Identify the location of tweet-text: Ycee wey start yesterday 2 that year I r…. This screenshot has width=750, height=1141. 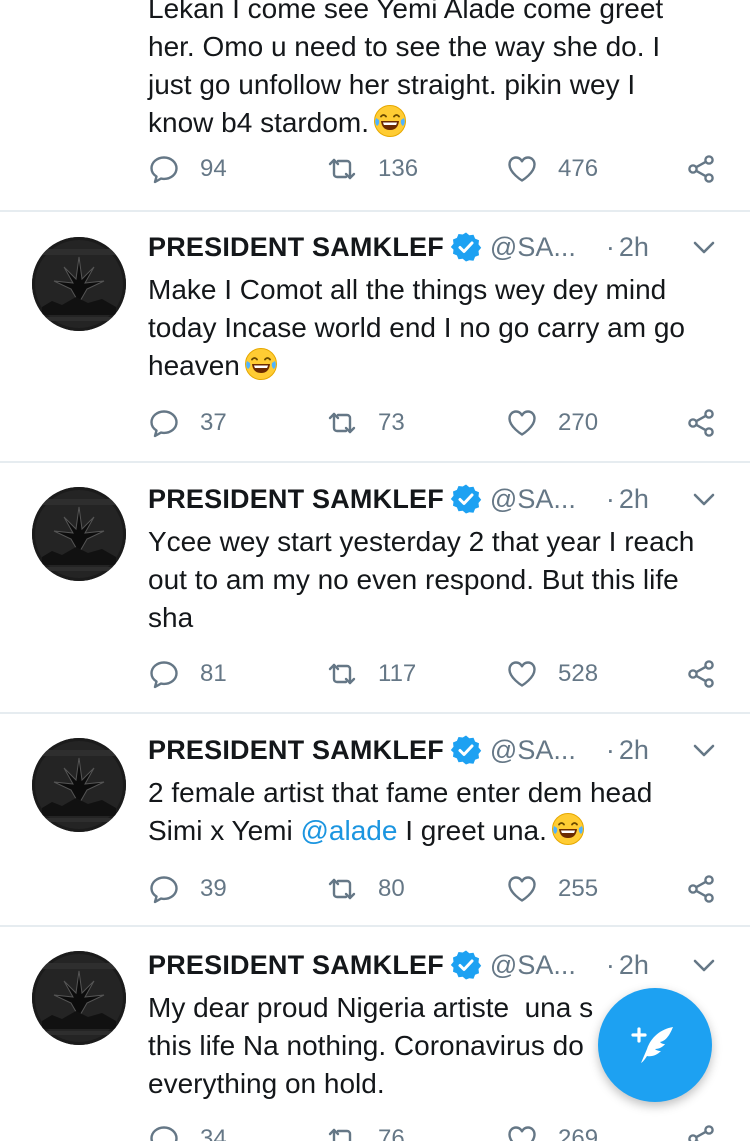
(421, 579).